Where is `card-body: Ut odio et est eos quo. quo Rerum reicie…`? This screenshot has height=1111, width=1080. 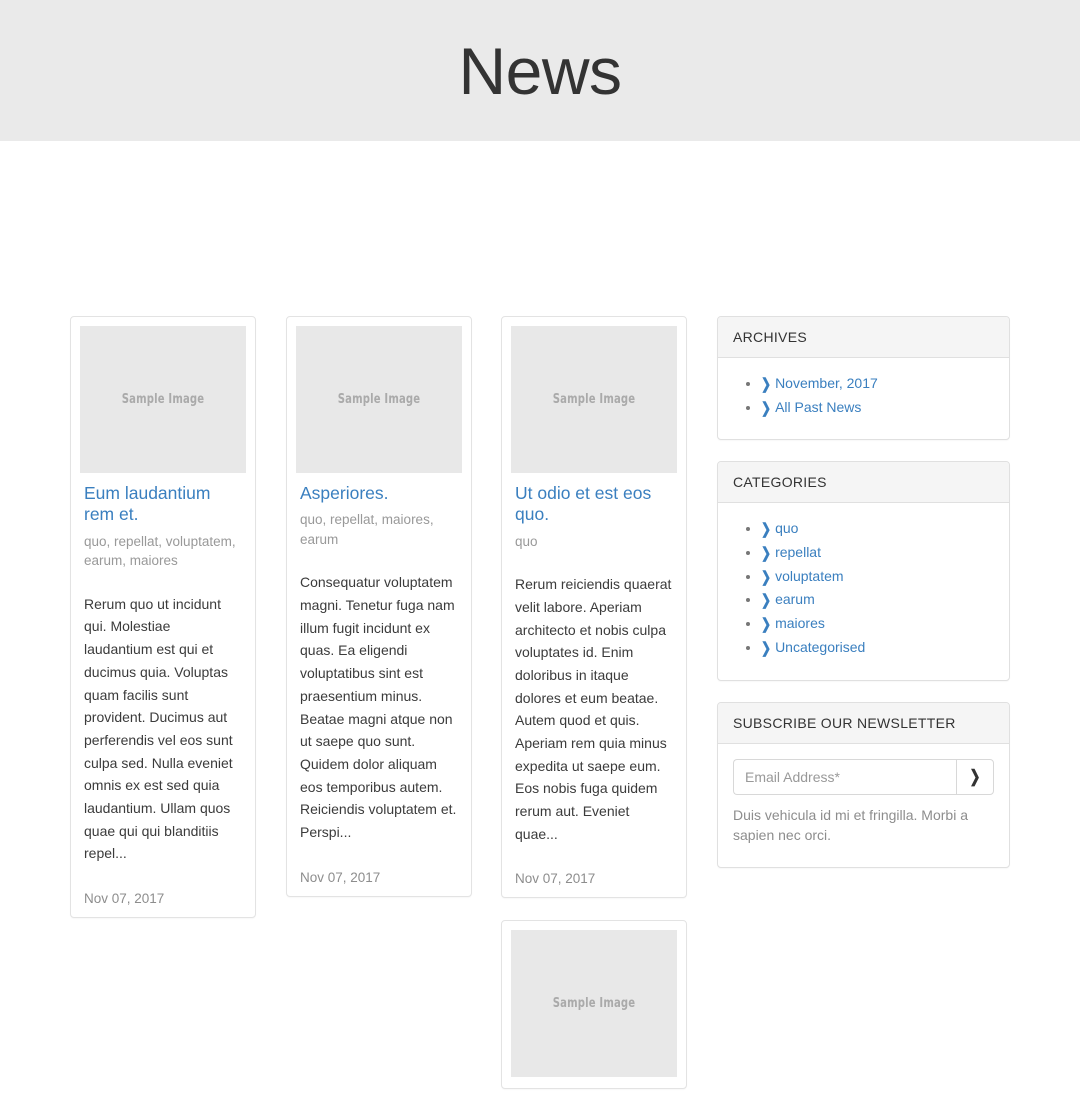 card-body: Ut odio et est eos quo. quo Rerum reicie… is located at coordinates (594, 681).